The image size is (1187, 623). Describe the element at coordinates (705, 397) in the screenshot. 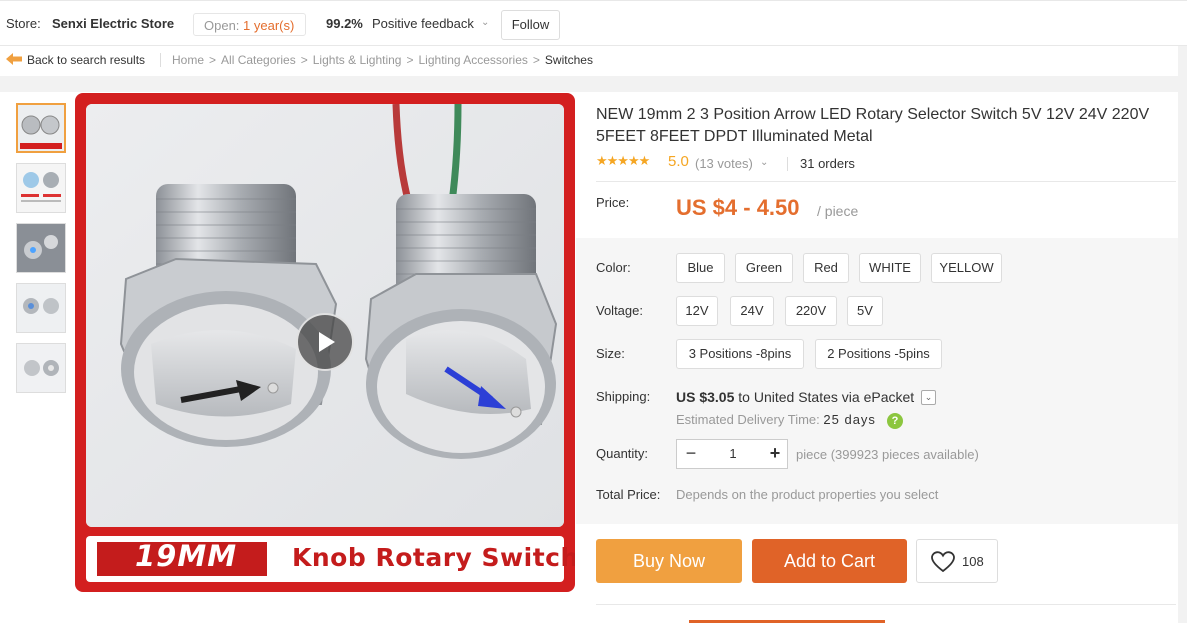

I see `shipping-cost: US $3.05` at that location.